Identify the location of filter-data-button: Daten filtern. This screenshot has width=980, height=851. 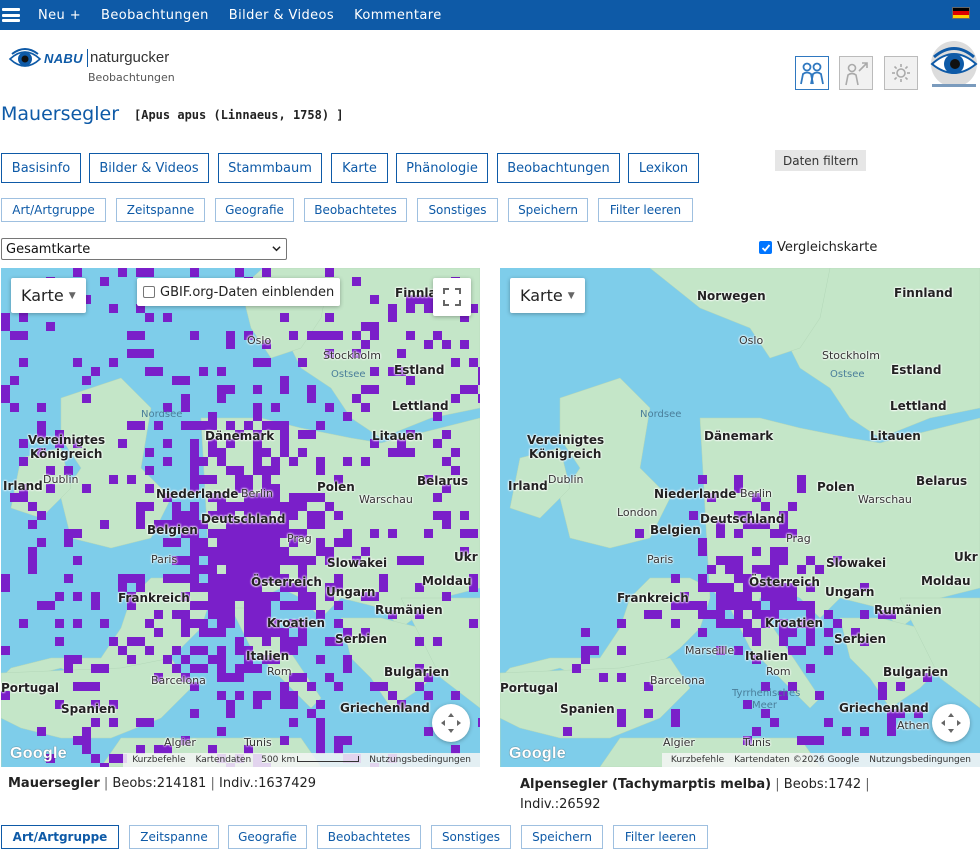
(821, 160).